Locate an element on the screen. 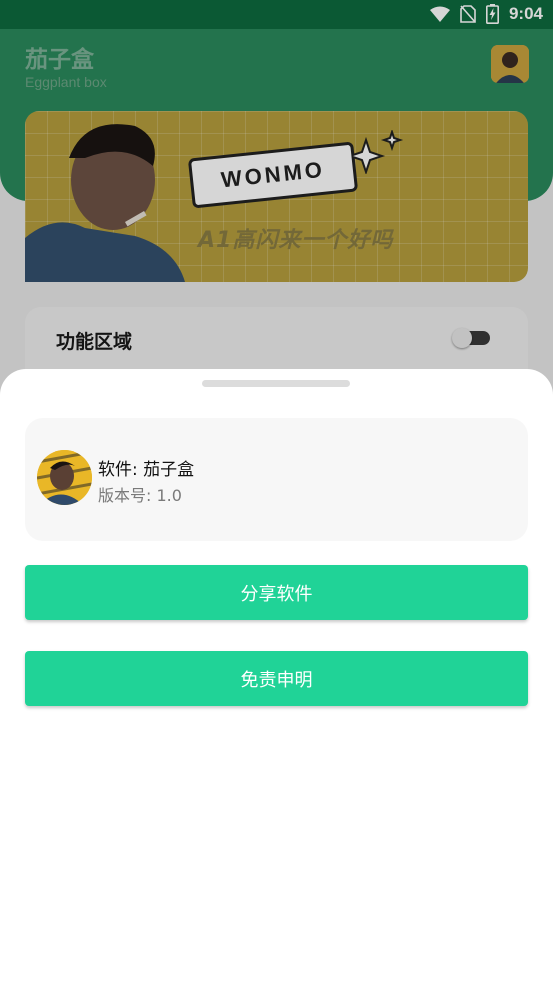  version-number: 版本号: 1.0 is located at coordinates (140, 495).